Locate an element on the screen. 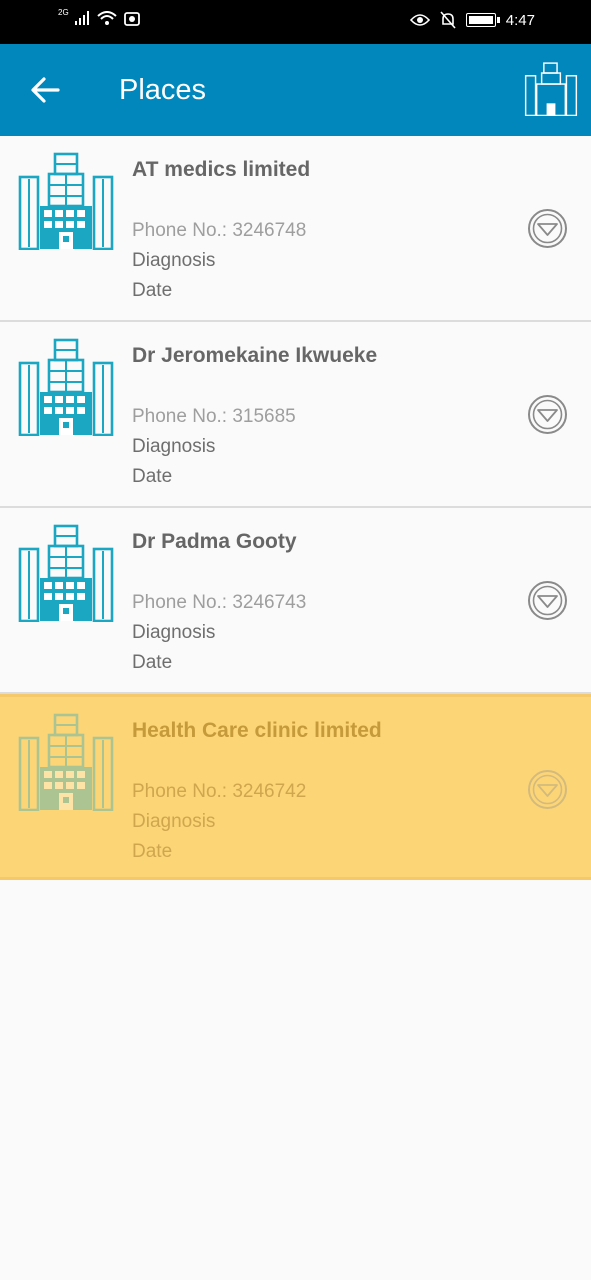 The image size is (591, 1280). place-phone: Phone No.: 315685 is located at coordinates (214, 416).